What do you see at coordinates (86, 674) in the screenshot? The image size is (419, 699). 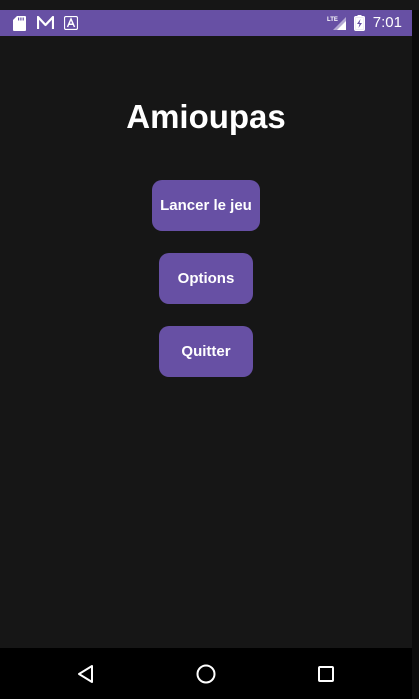 I see `back-icon` at bounding box center [86, 674].